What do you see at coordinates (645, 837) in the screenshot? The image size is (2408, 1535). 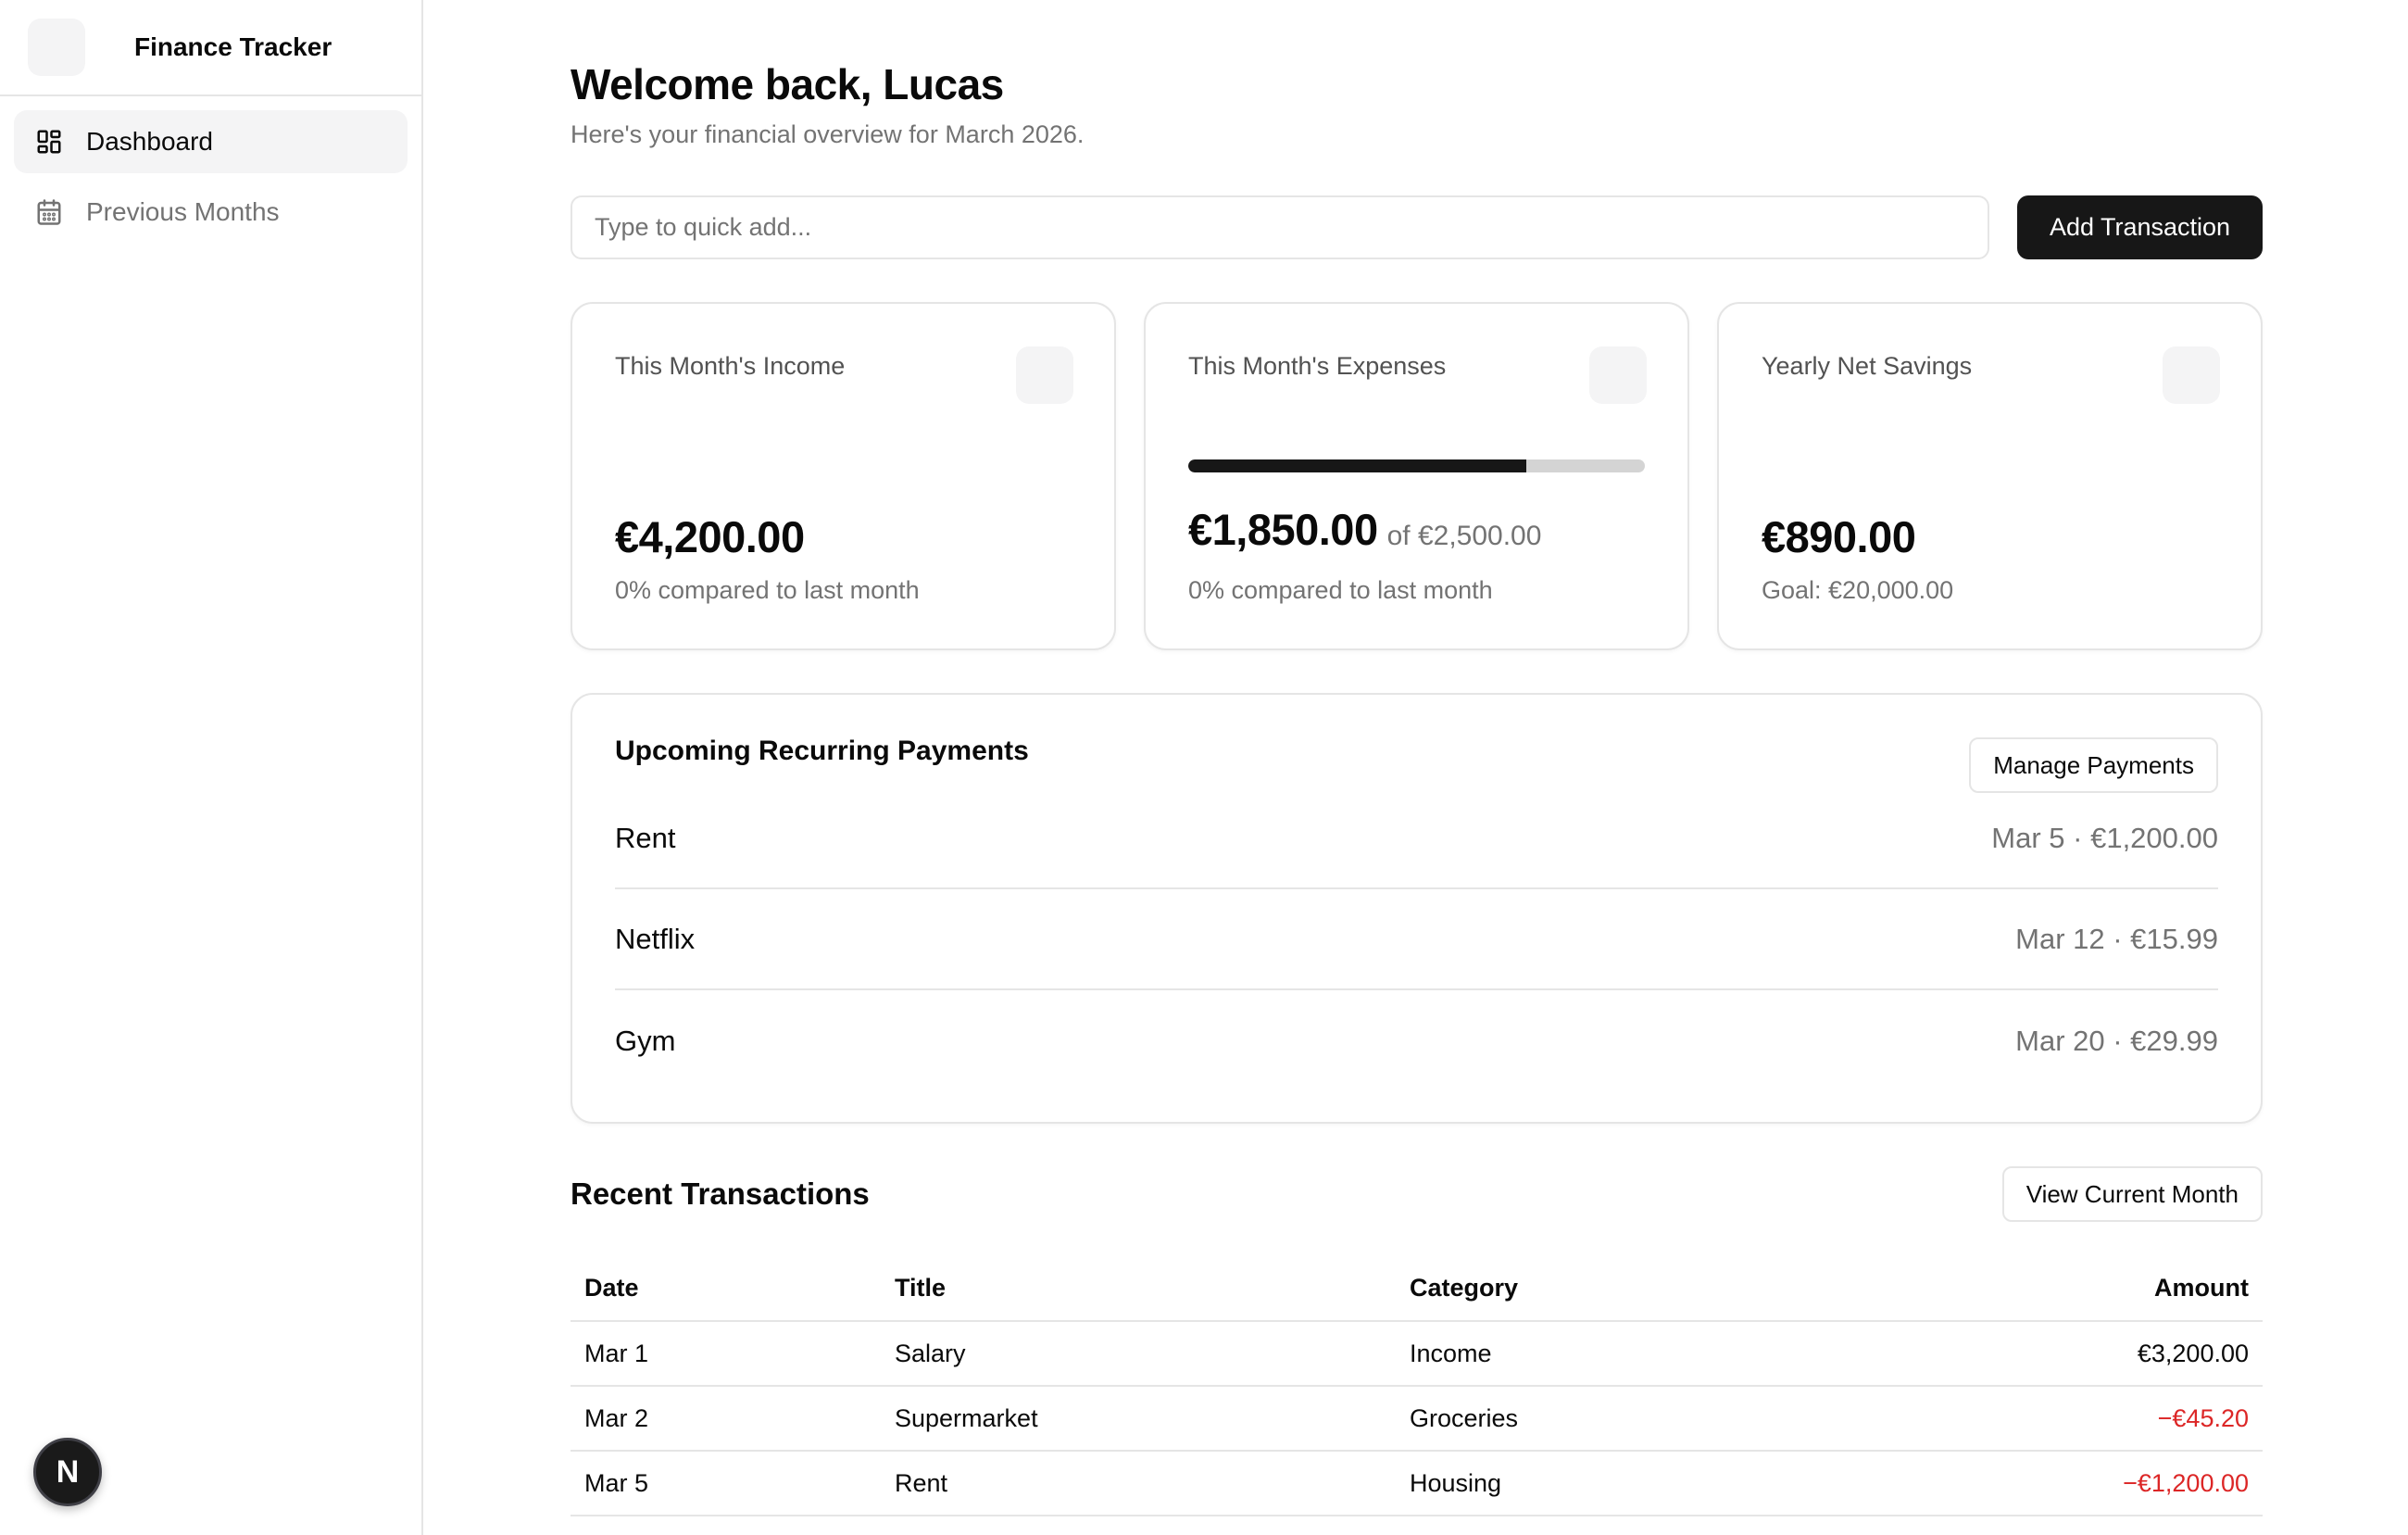 I see `payment-name: Rent` at bounding box center [645, 837].